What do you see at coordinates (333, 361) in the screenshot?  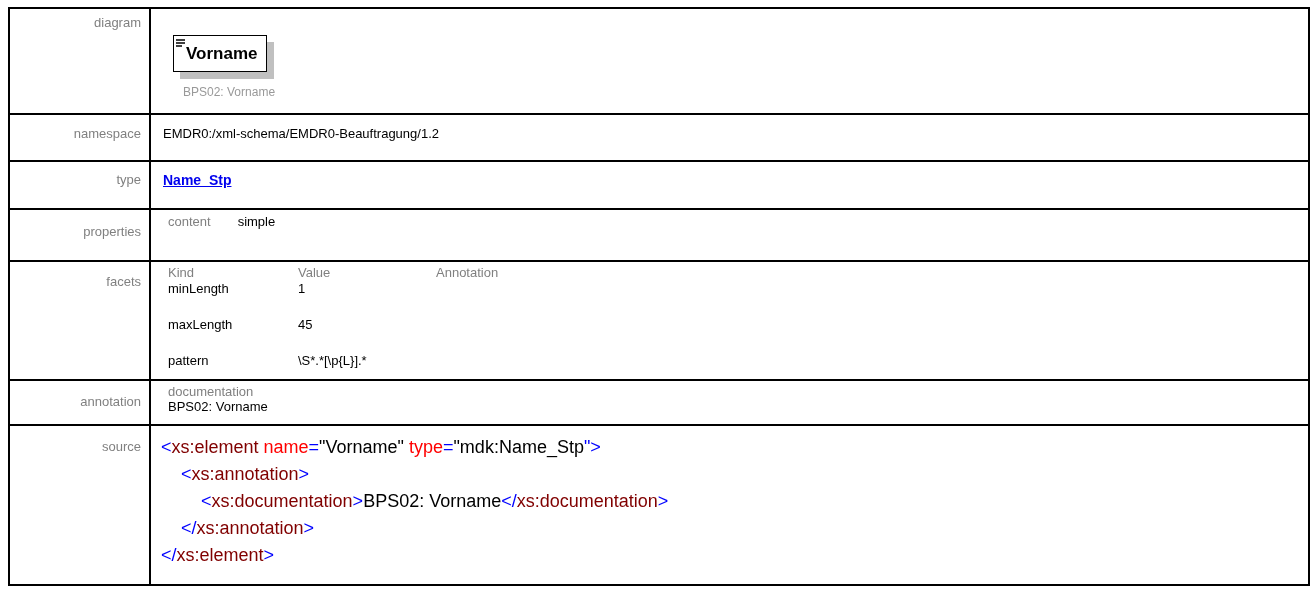 I see `facet-value: \S*.*[\p{L}].*` at bounding box center [333, 361].